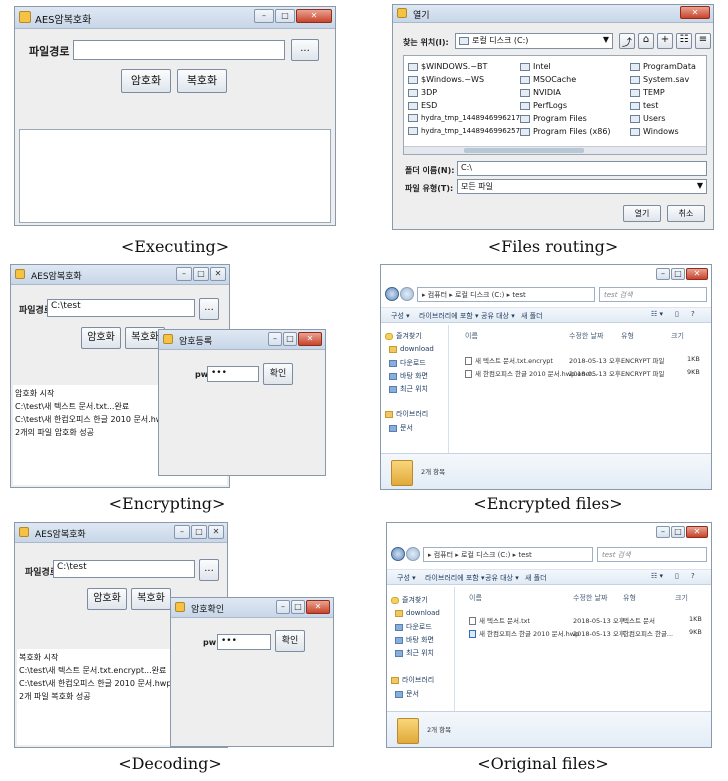  Describe the element at coordinates (668, 79) in the screenshot. I see `folder-item: System.sav` at that location.